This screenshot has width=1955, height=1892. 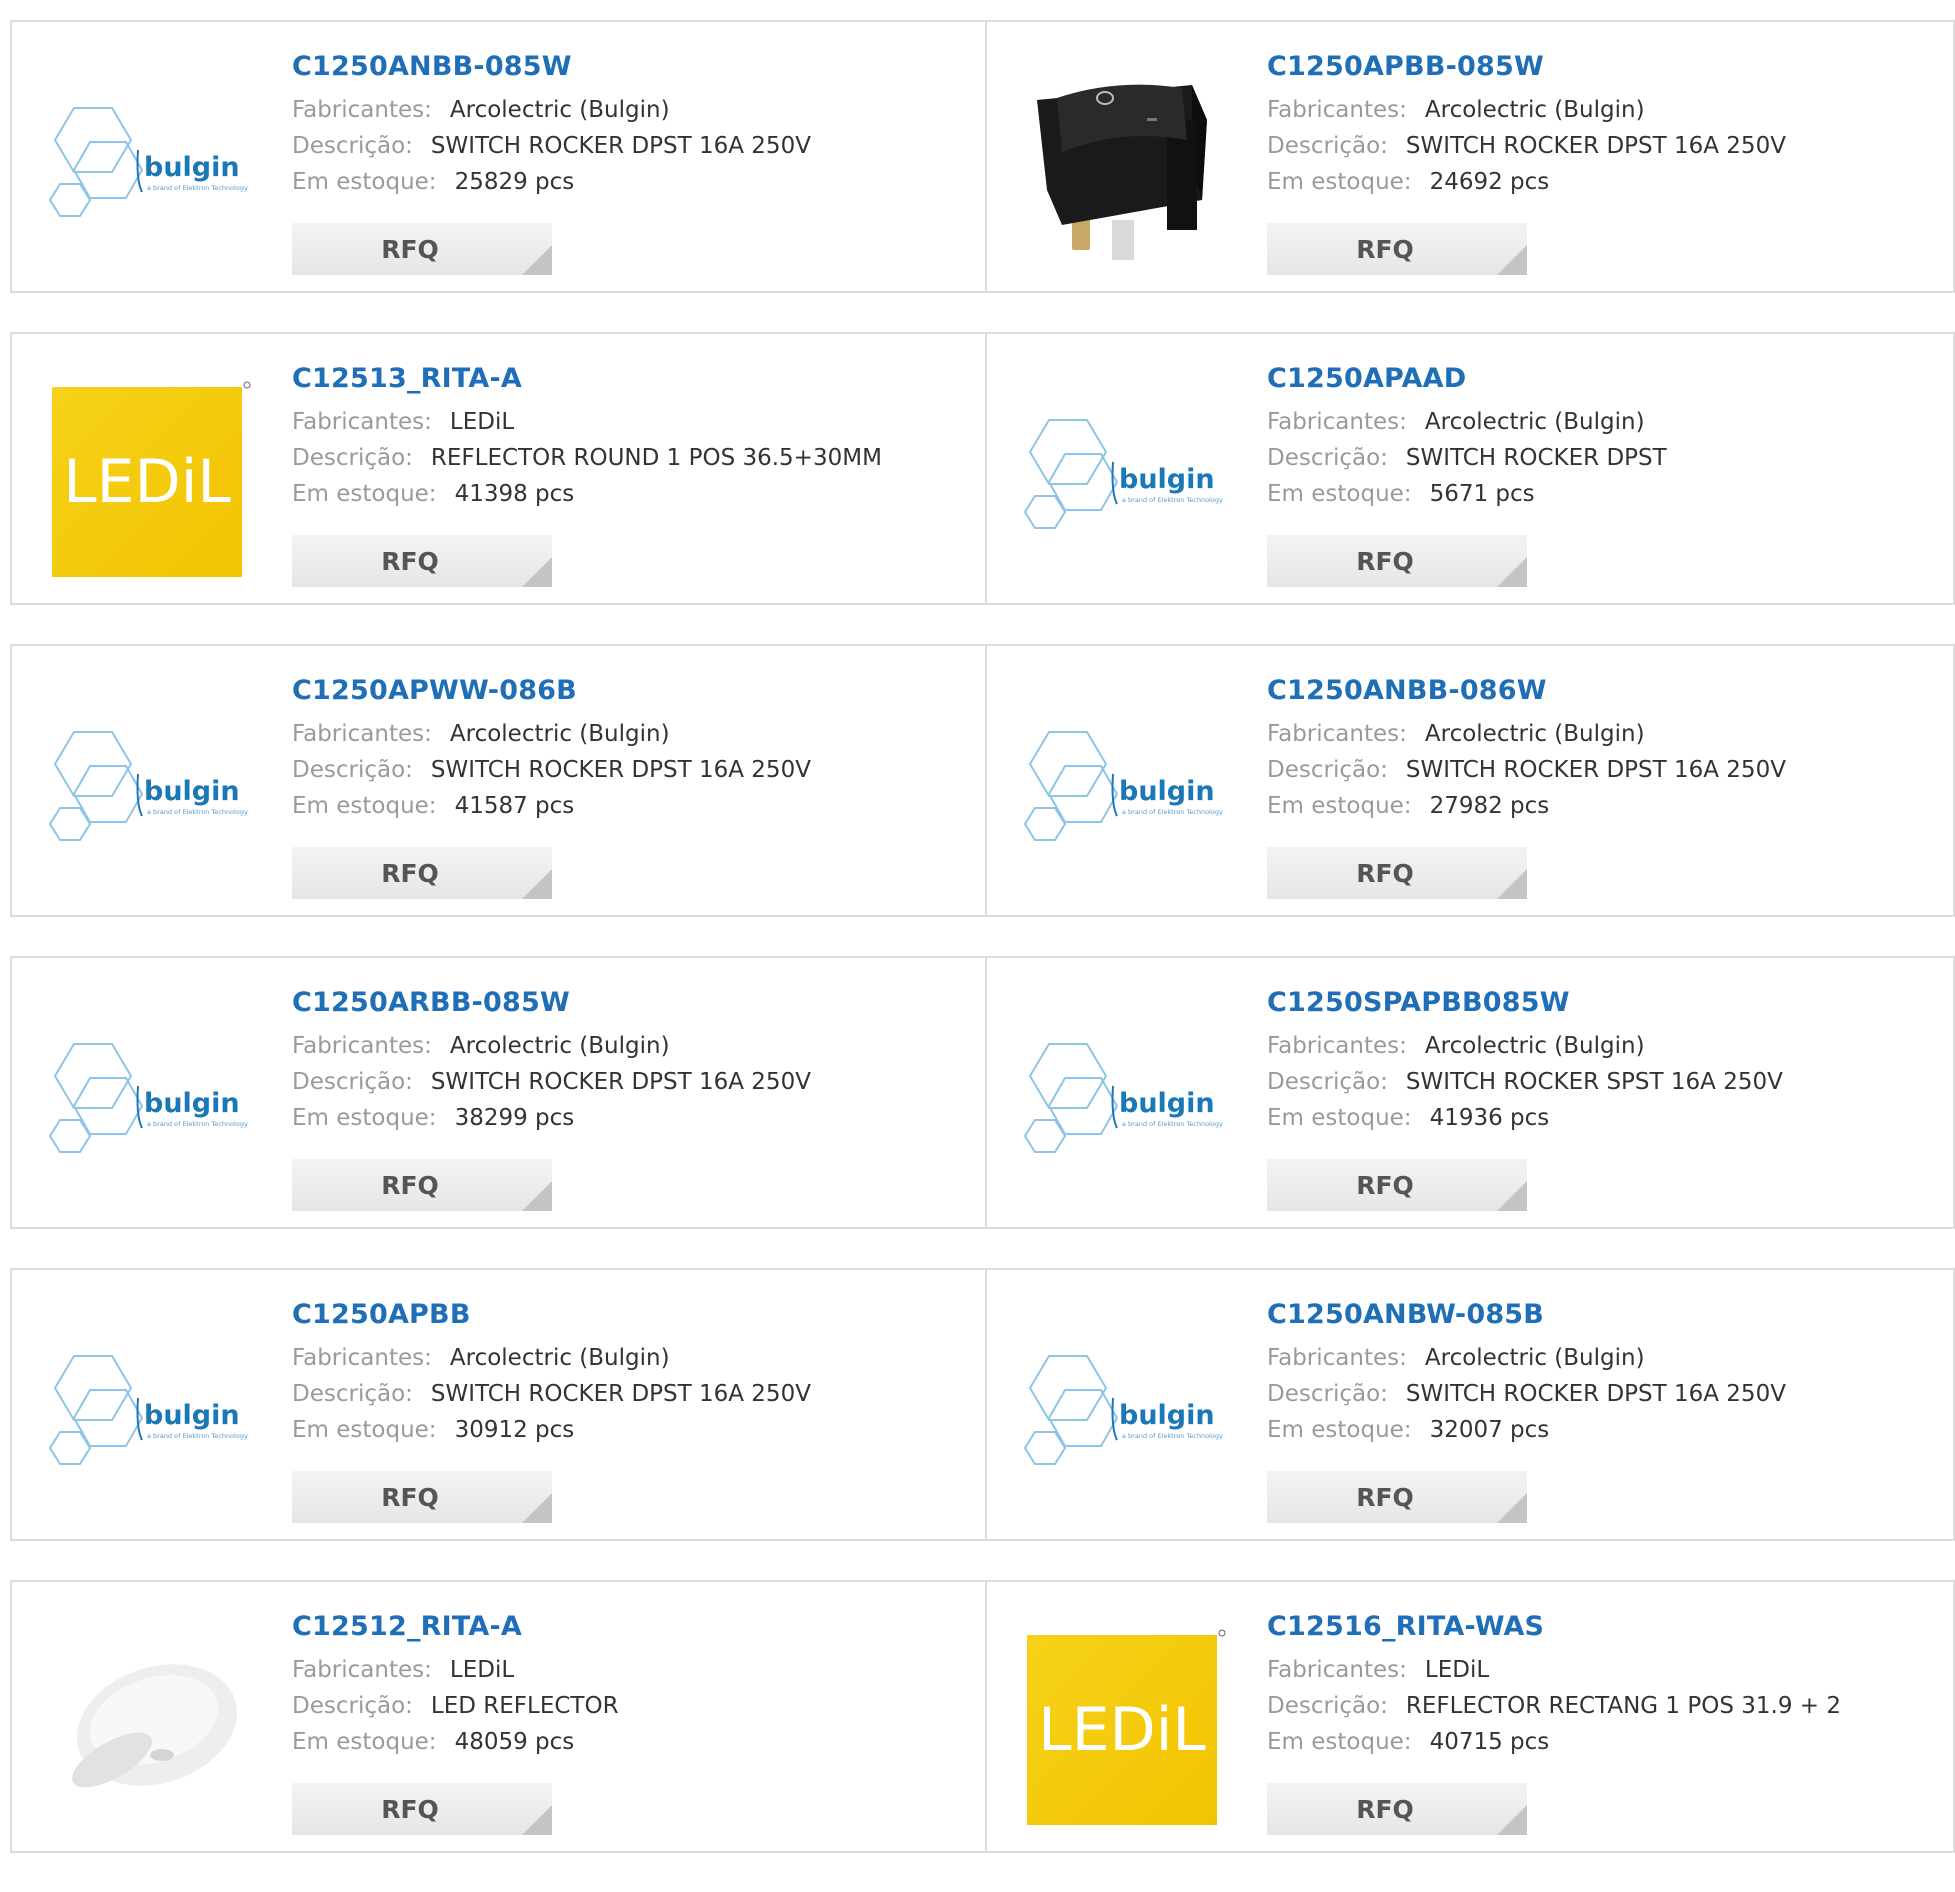 What do you see at coordinates (1605, 67) in the screenshot?
I see `part-number-link: C1250APBB-085W` at bounding box center [1605, 67].